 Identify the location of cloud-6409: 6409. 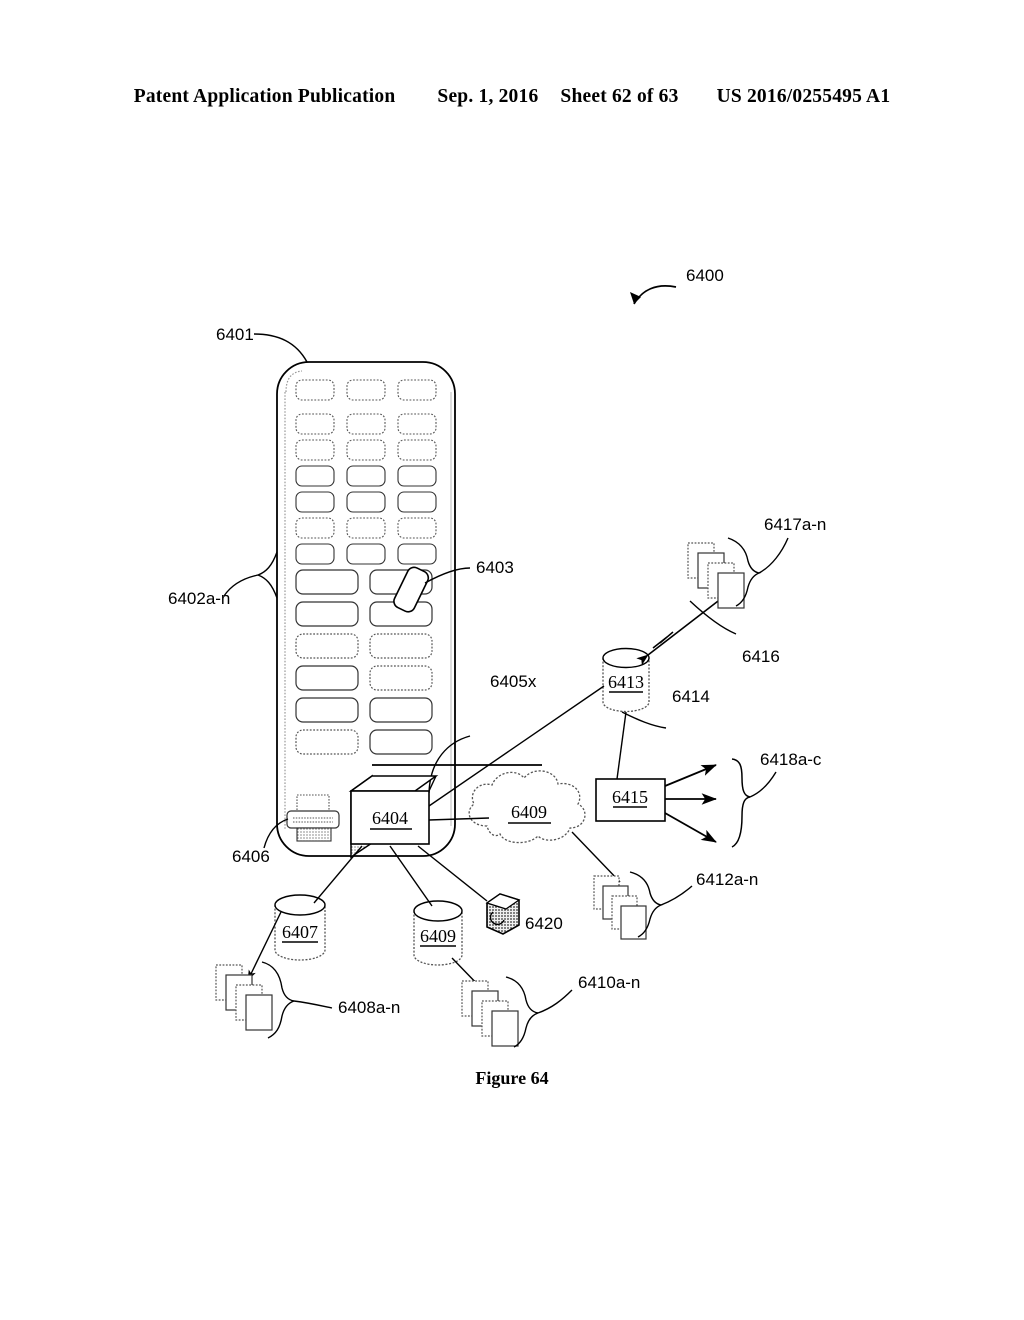
(527, 807).